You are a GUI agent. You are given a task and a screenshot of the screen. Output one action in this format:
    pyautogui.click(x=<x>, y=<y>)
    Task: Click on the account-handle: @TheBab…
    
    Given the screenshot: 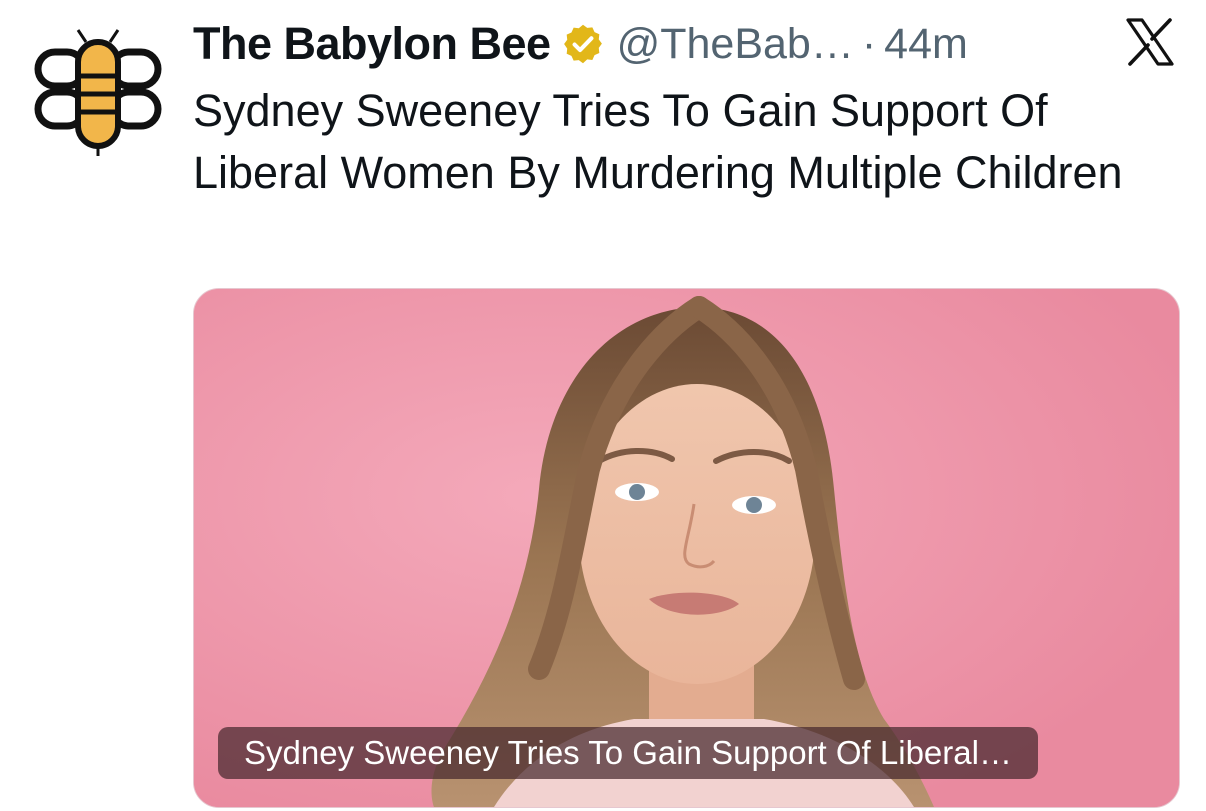 What is the action you would take?
    pyautogui.click(x=735, y=44)
    